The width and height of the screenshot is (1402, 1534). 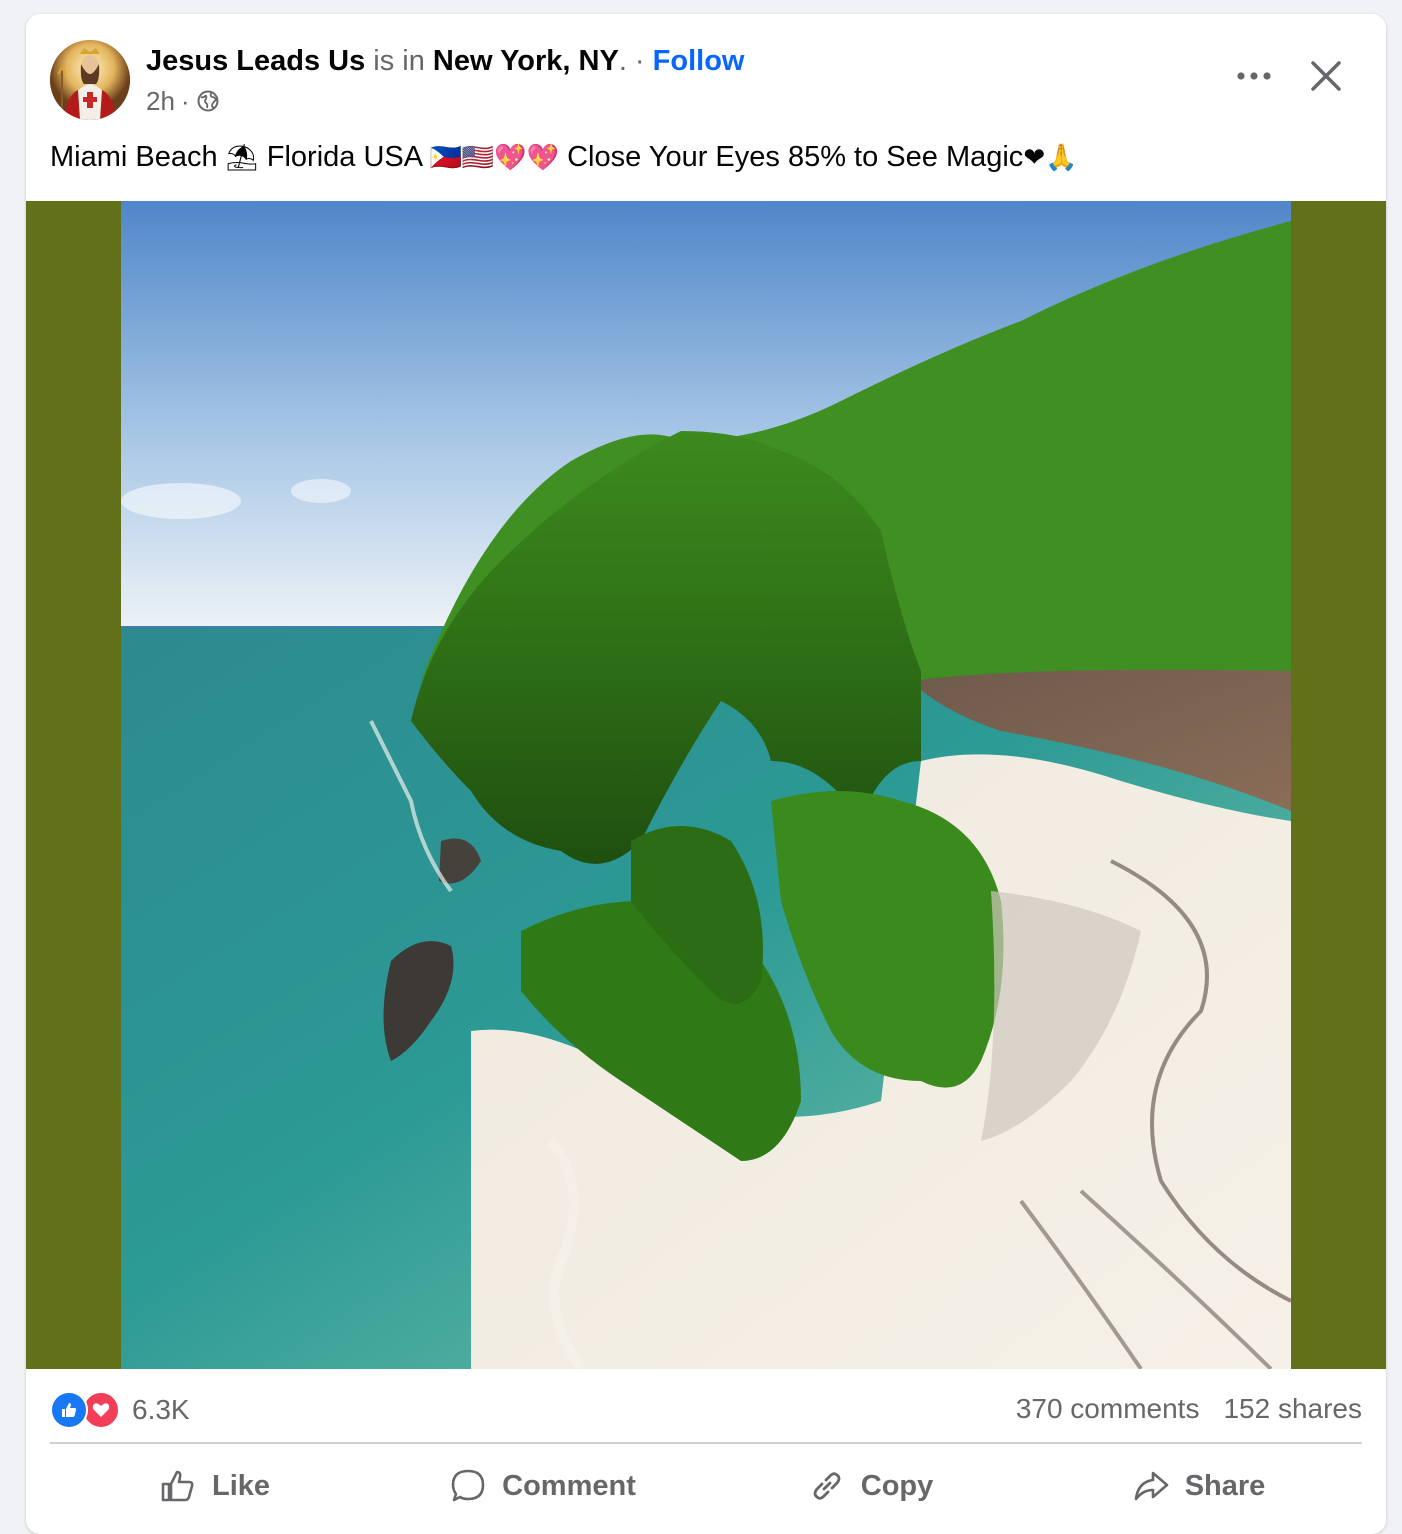 I want to click on post-actions: Like Comment Copy Share, so click(x=706, y=1486).